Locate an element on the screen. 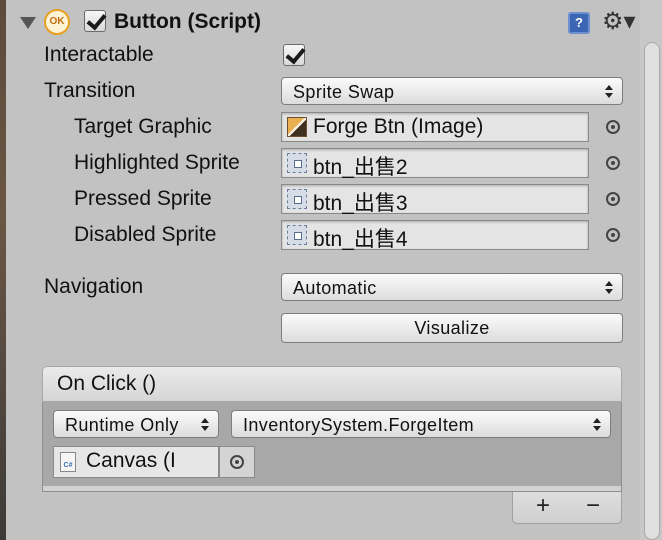 This screenshot has height=540, width=662. visualize-button: Visualize is located at coordinates (452, 328).